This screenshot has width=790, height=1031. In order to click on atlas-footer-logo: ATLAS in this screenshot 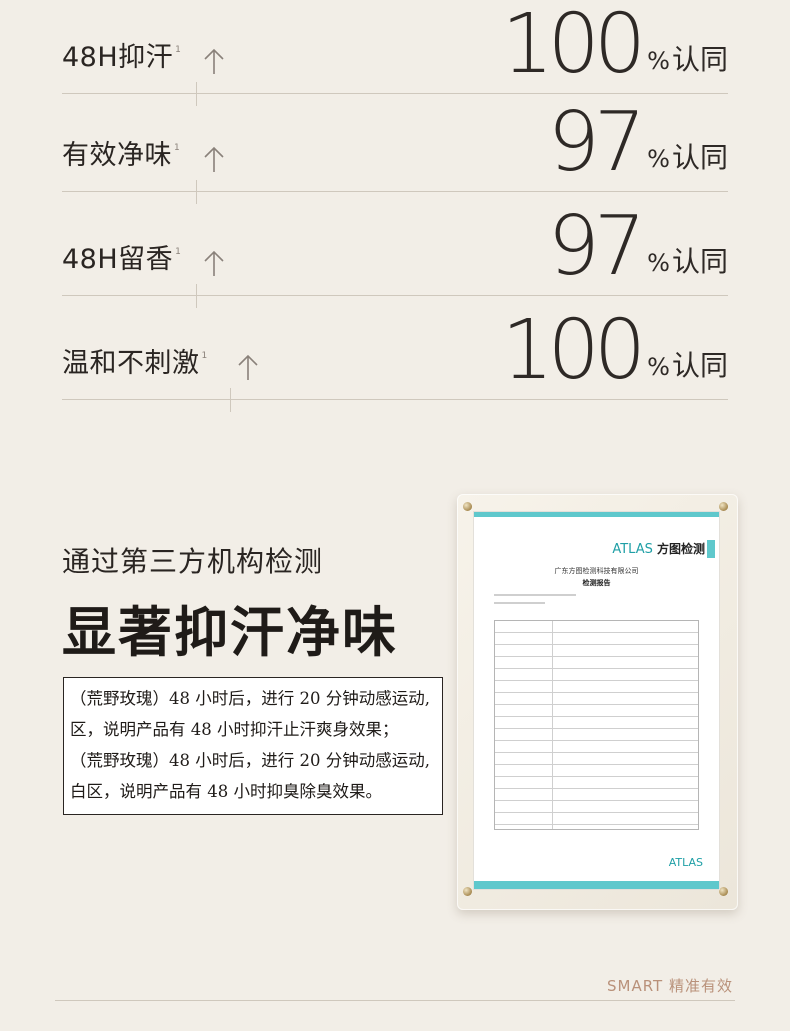, I will do `click(685, 862)`.